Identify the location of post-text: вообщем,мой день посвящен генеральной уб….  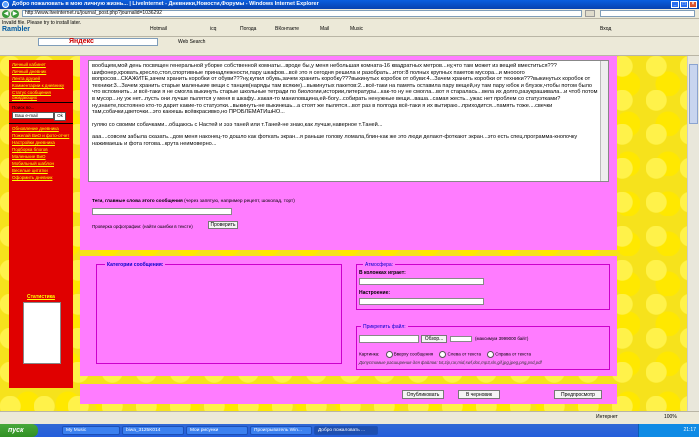
(345, 89).